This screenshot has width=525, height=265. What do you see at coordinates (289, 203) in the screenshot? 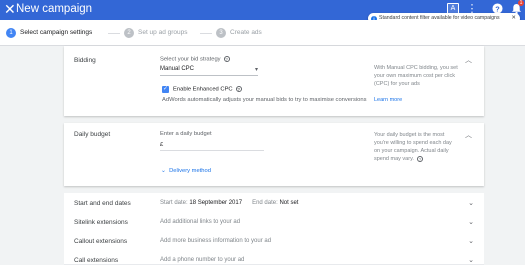
I see `end-date-value: Not set` at bounding box center [289, 203].